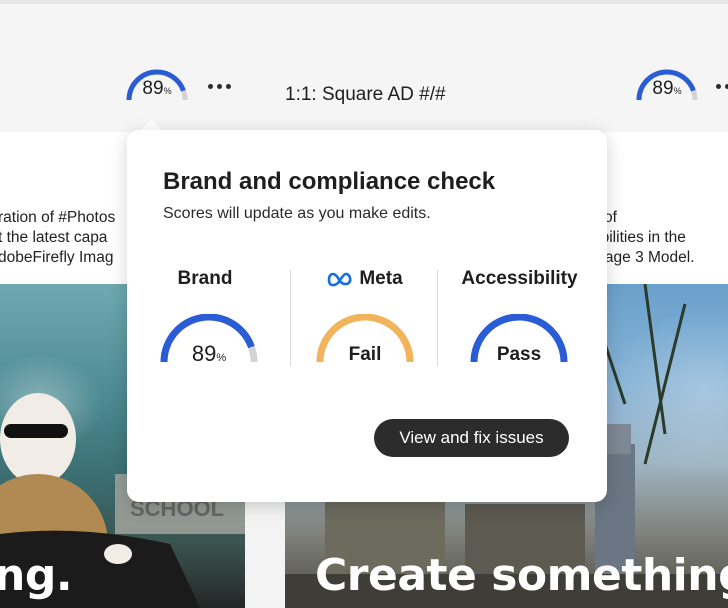 Image resolution: width=728 pixels, height=608 pixels. I want to click on accessibility-label: Accessibility, so click(519, 278).